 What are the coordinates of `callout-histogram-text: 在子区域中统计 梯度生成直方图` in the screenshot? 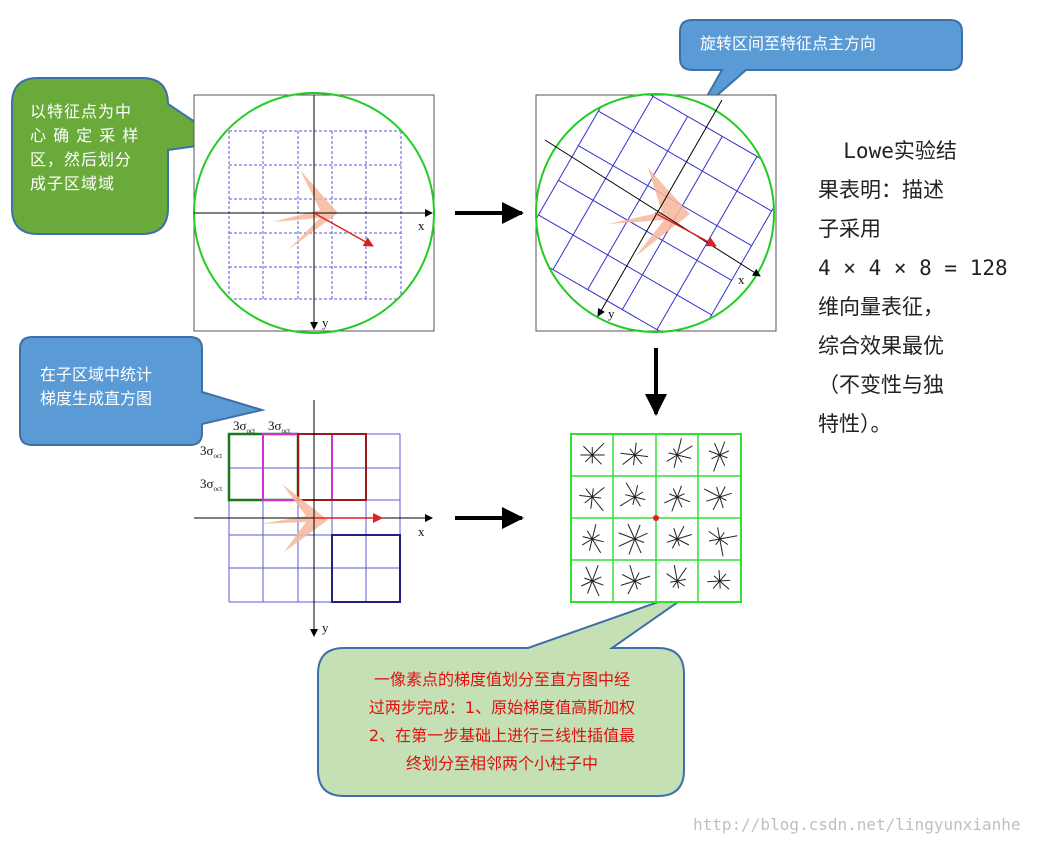 It's located at (96, 386).